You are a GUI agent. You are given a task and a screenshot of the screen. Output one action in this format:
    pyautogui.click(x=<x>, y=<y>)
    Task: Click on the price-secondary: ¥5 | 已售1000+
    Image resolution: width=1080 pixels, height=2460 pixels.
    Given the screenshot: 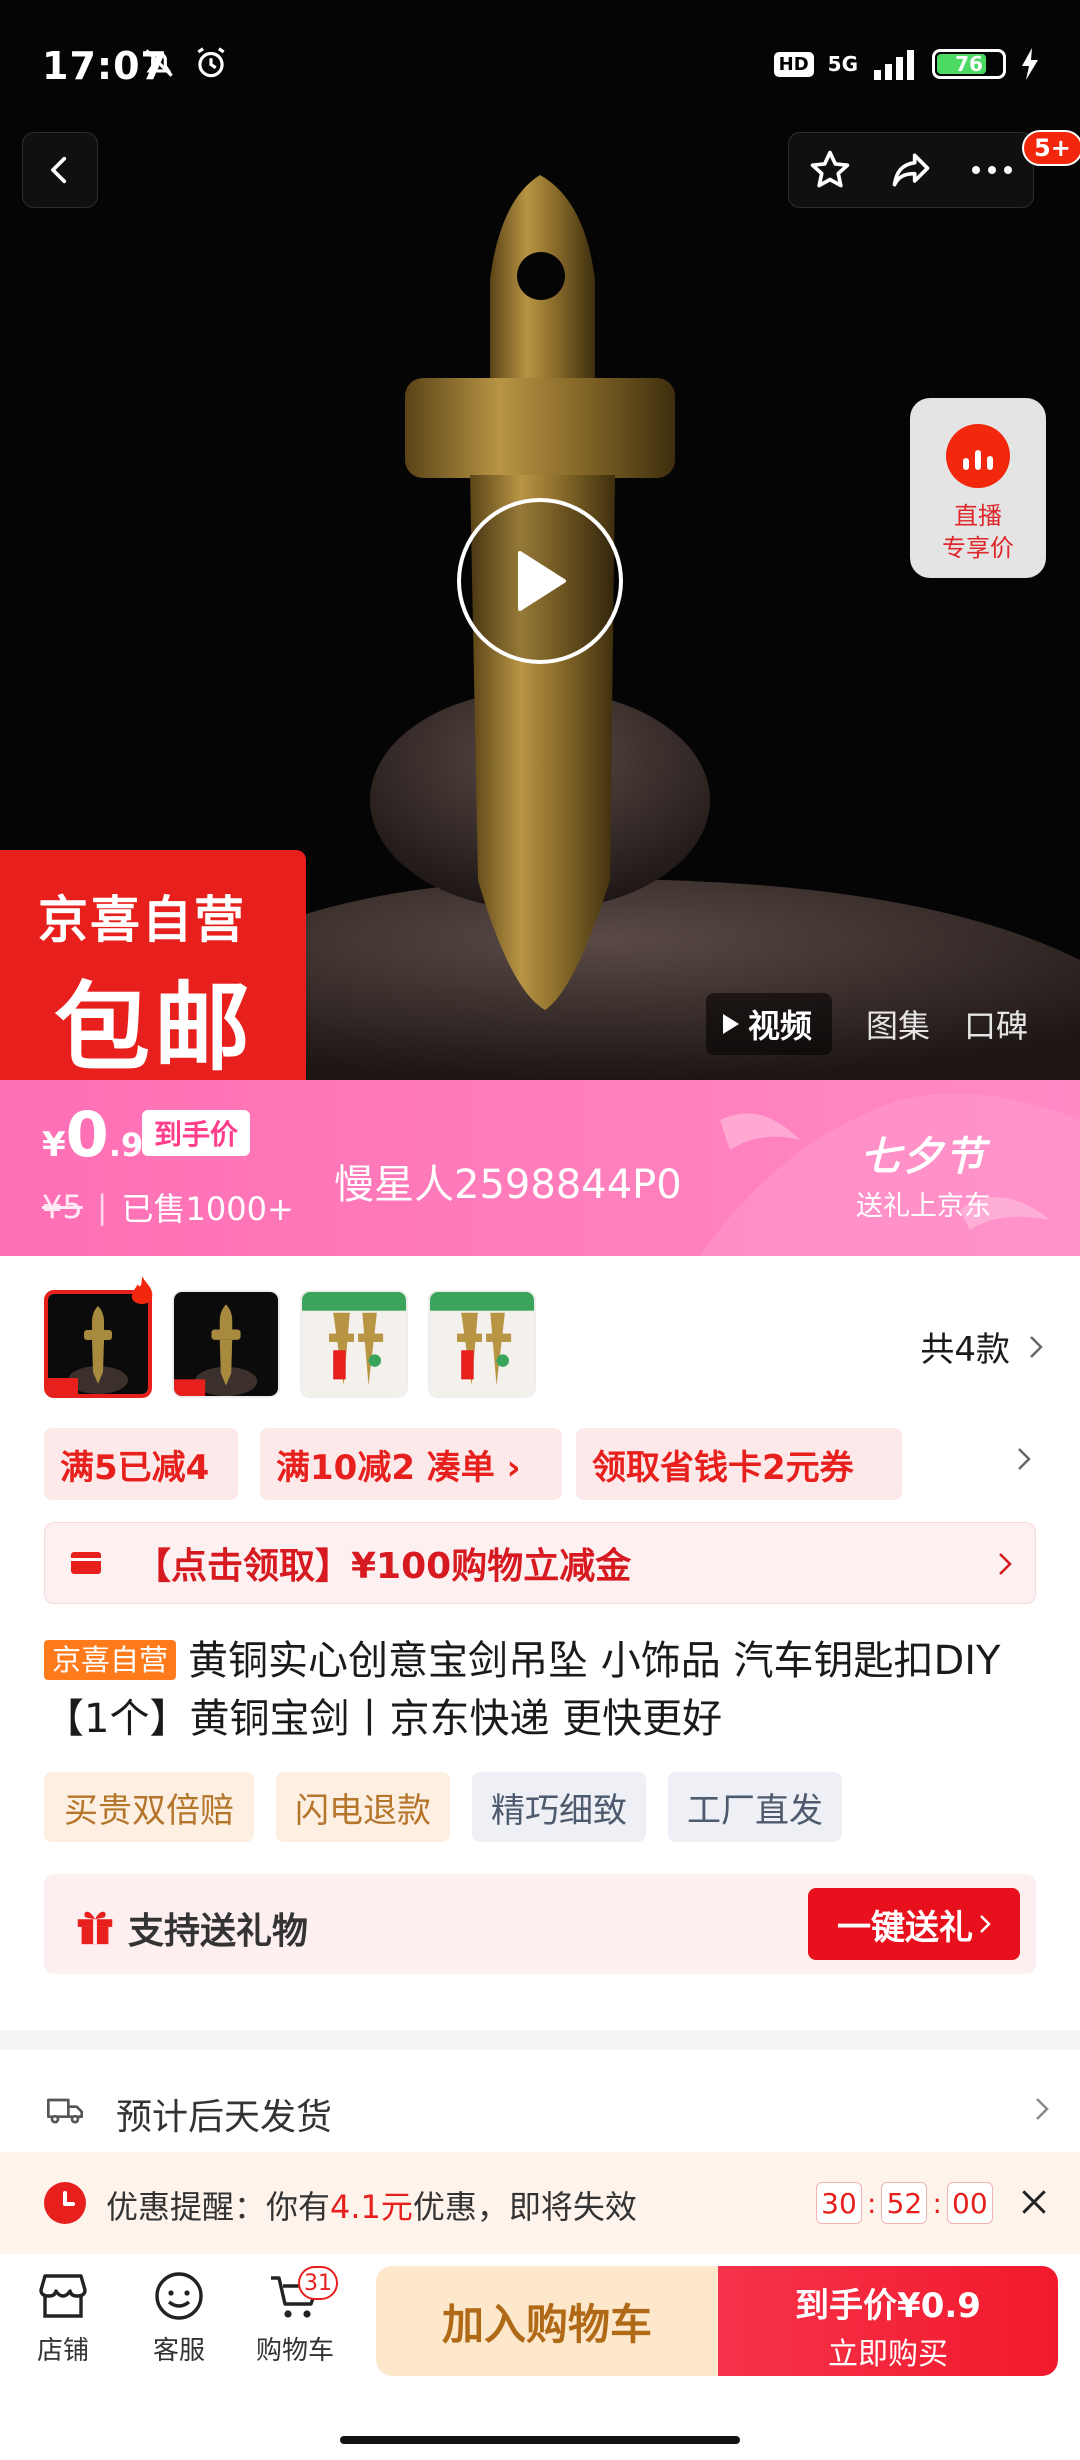 What is the action you would take?
    pyautogui.click(x=168, y=1207)
    